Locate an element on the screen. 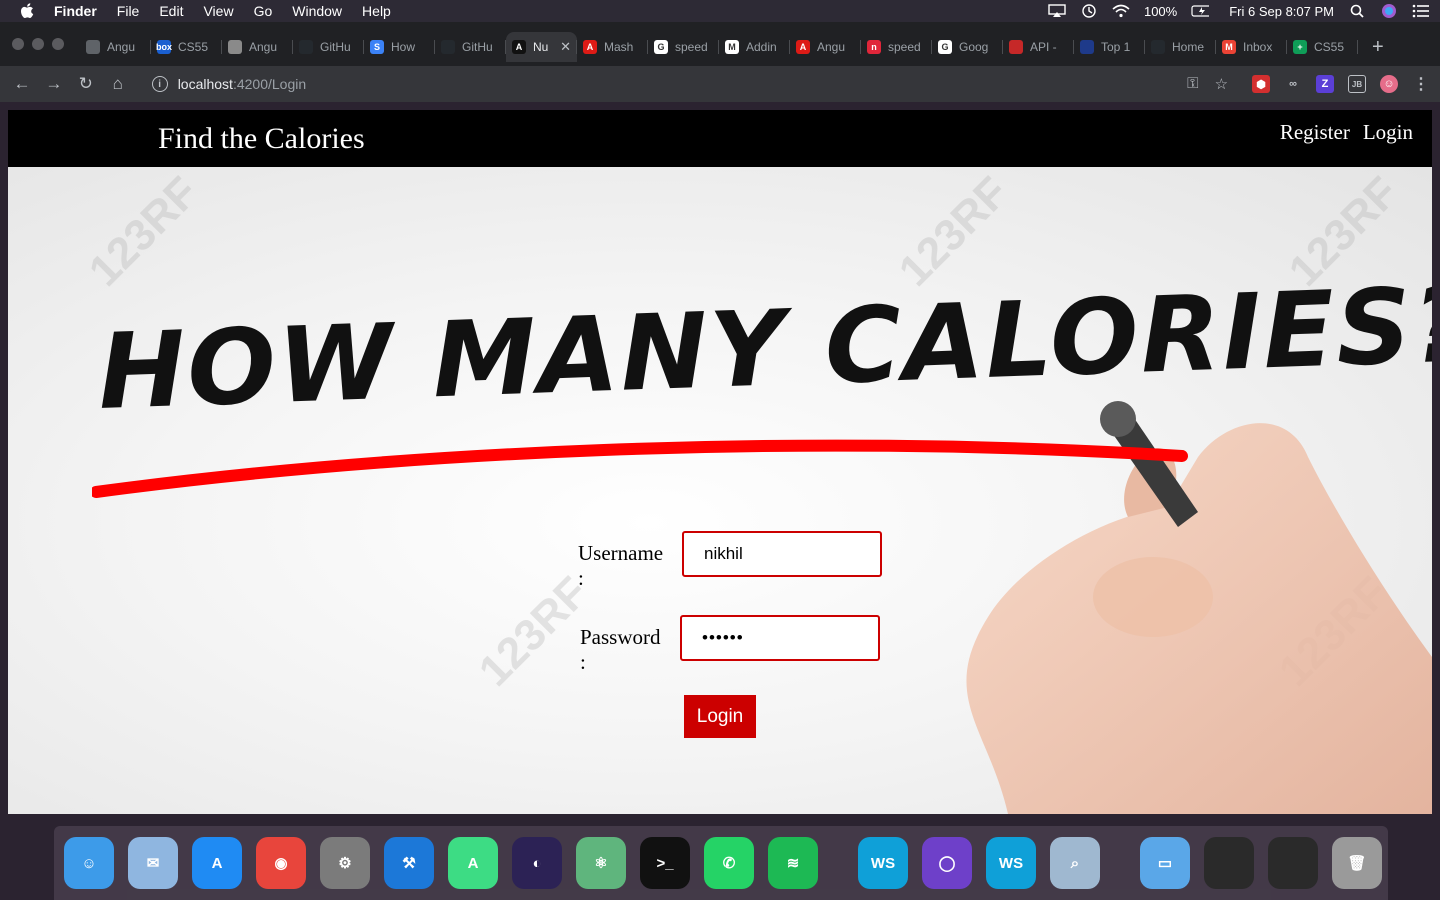 The height and width of the screenshot is (900, 1440). url-path: :4200/Login is located at coordinates (269, 84).